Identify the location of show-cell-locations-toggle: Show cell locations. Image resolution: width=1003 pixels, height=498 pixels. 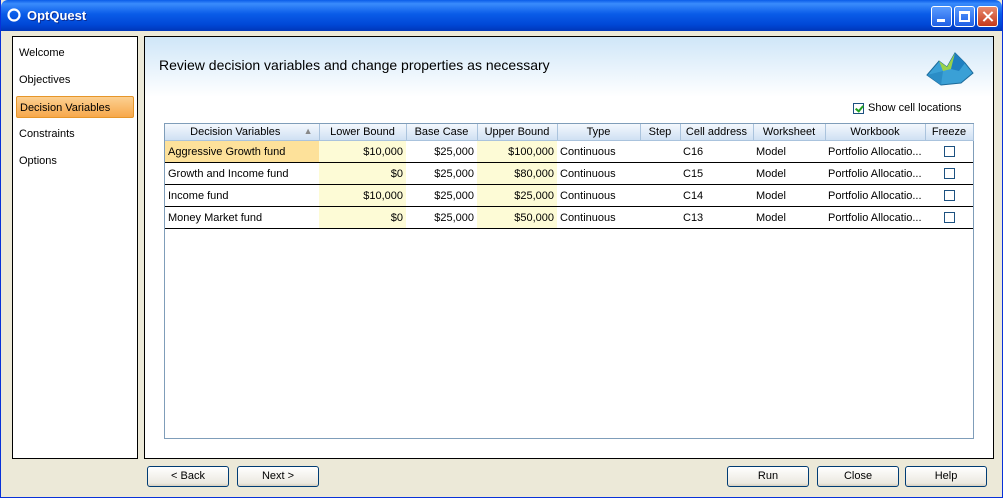
(907, 108).